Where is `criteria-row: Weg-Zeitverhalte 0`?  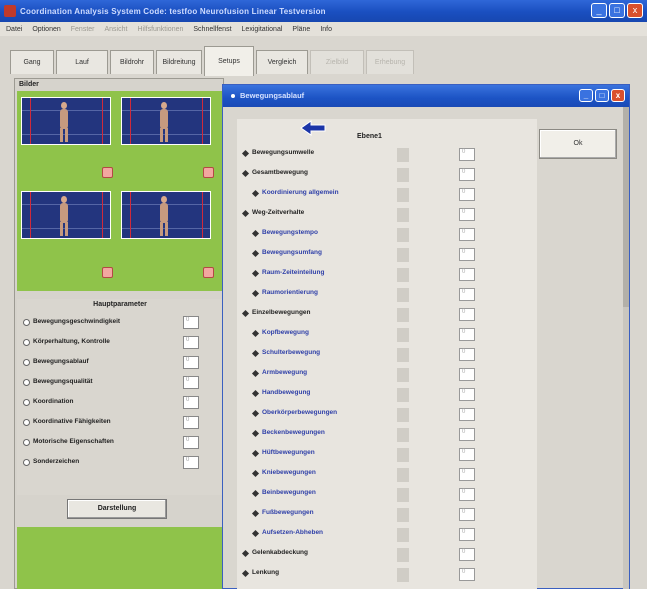
criteria-row: Weg-Zeitverhalte 0 is located at coordinates (387, 215).